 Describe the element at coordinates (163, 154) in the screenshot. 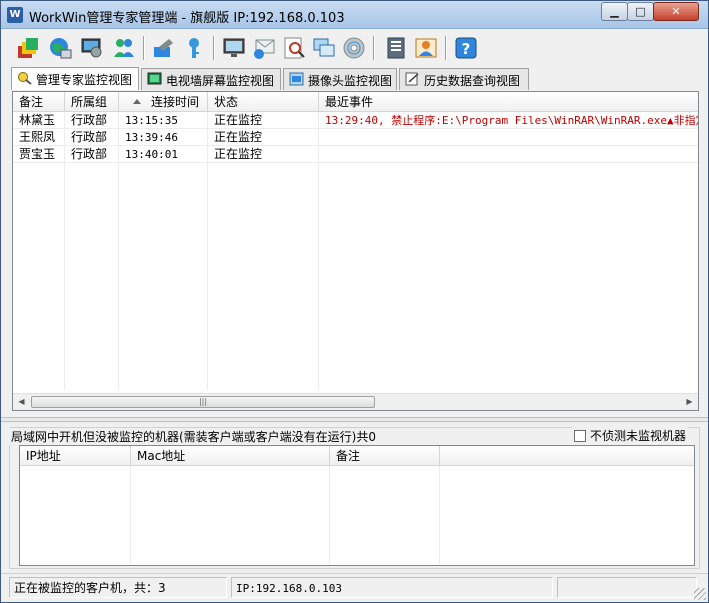

I see `cell-connect-time: 13:40:01` at that location.